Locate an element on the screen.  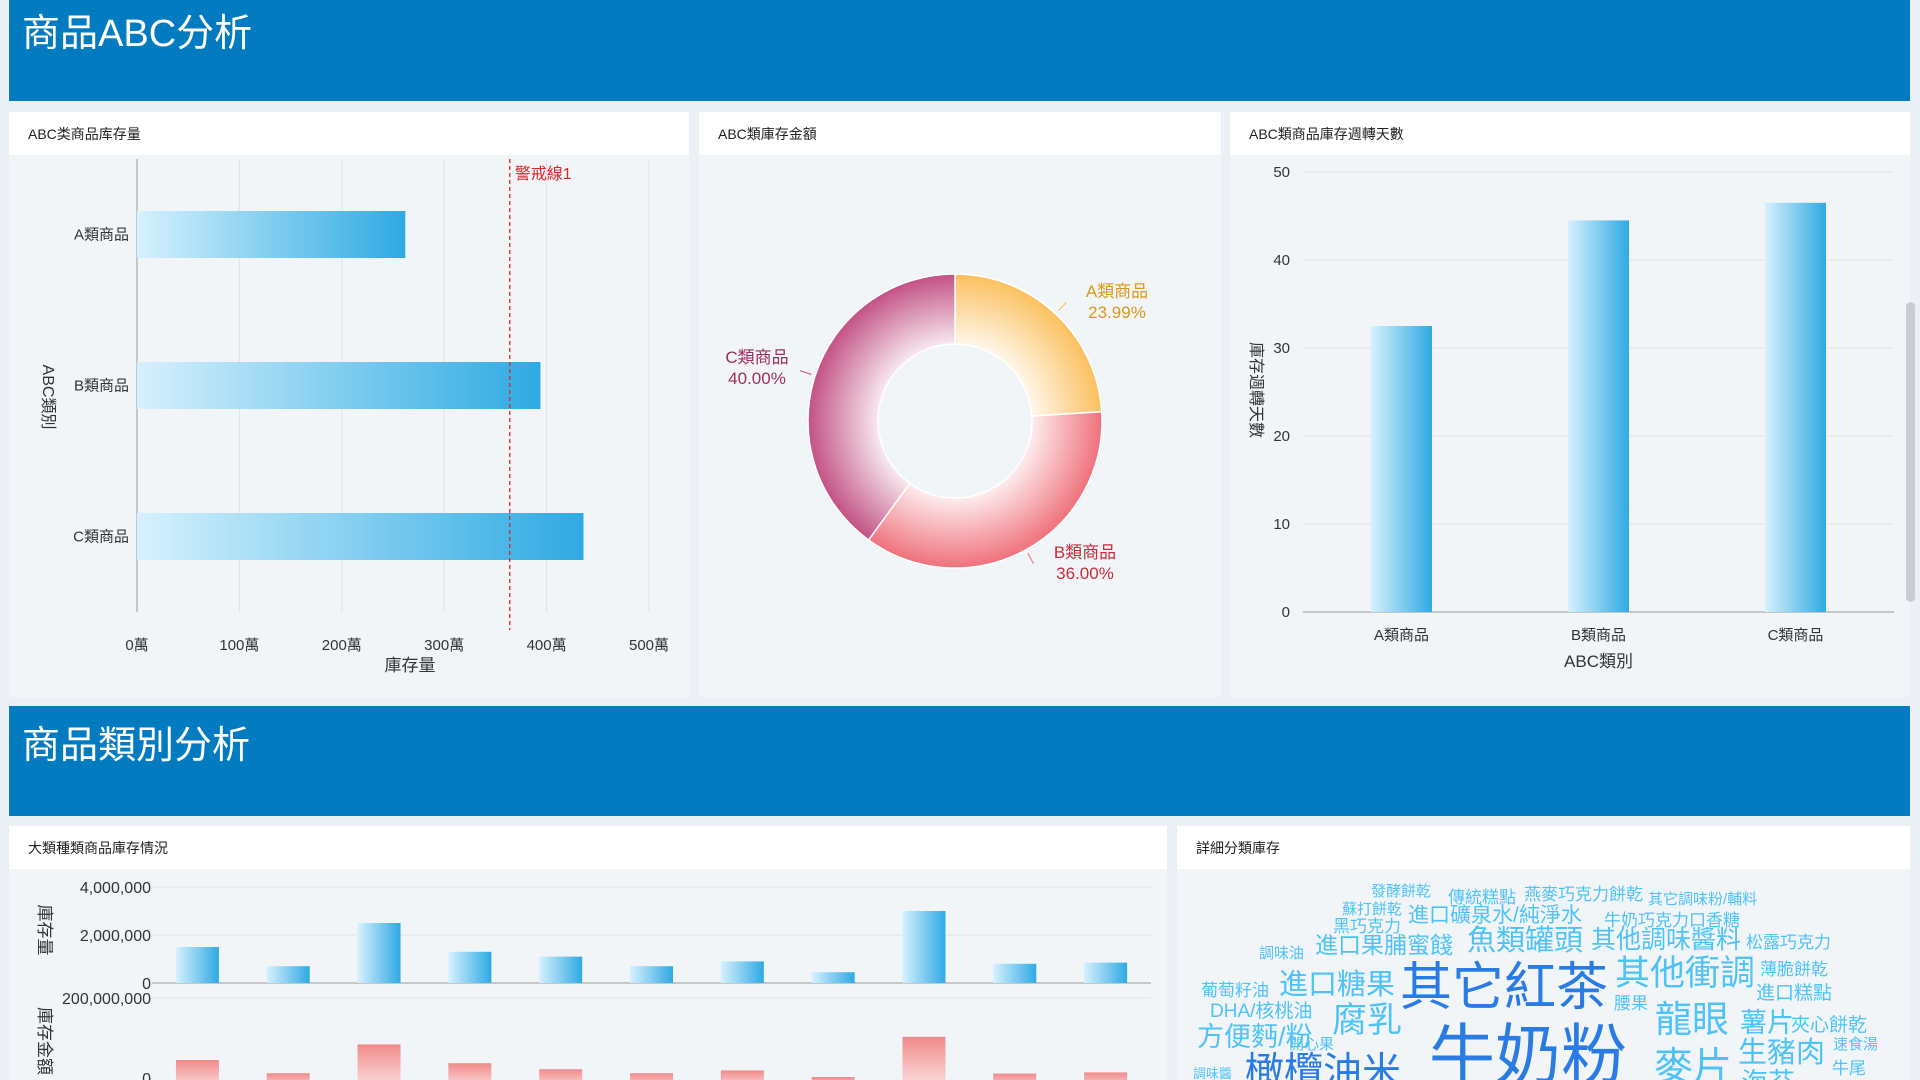
wordcloud-word: 調味醬 is located at coordinates (1212, 1073).